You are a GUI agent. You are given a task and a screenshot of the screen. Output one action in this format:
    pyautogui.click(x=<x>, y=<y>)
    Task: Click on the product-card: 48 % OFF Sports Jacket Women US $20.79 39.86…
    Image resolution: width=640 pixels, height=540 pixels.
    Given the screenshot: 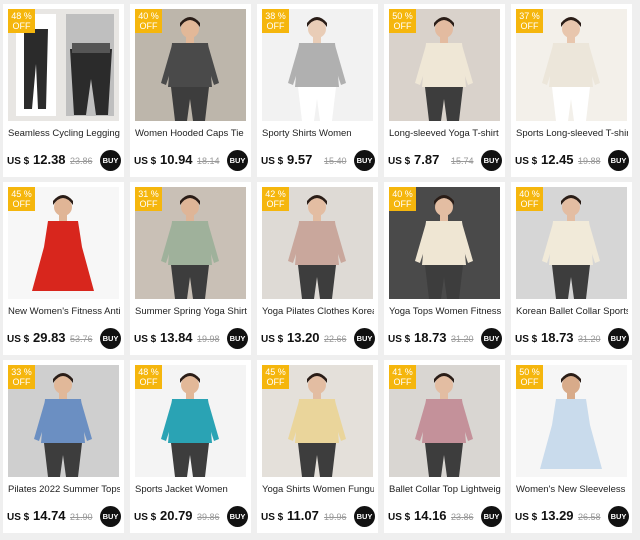 What is the action you would take?
    pyautogui.click(x=190, y=446)
    